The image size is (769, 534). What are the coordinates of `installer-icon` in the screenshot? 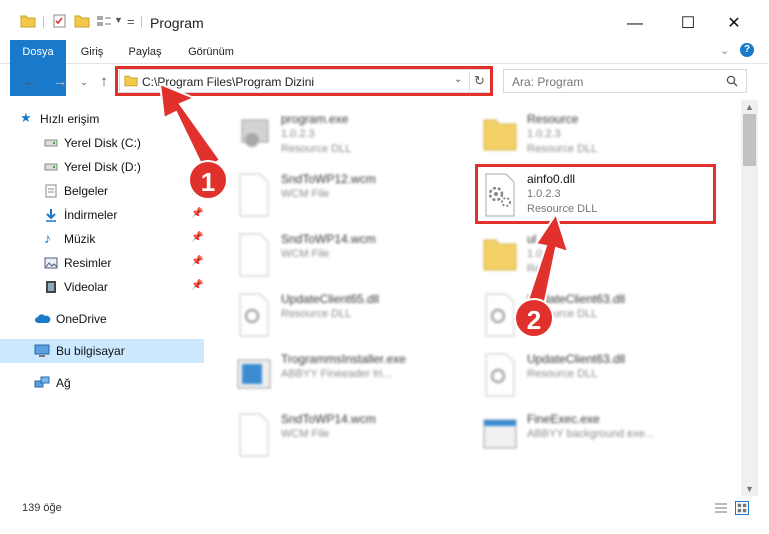 It's located at (254, 374).